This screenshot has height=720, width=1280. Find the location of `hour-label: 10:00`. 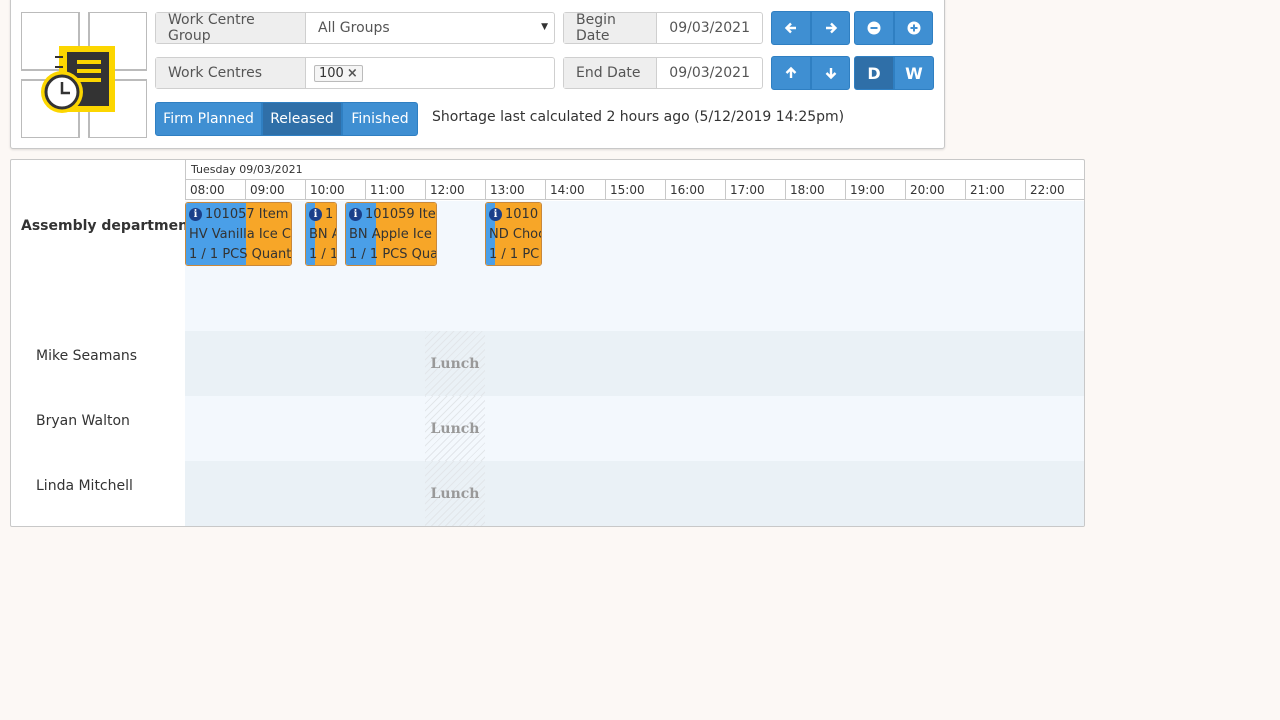

hour-label: 10:00 is located at coordinates (335, 190).